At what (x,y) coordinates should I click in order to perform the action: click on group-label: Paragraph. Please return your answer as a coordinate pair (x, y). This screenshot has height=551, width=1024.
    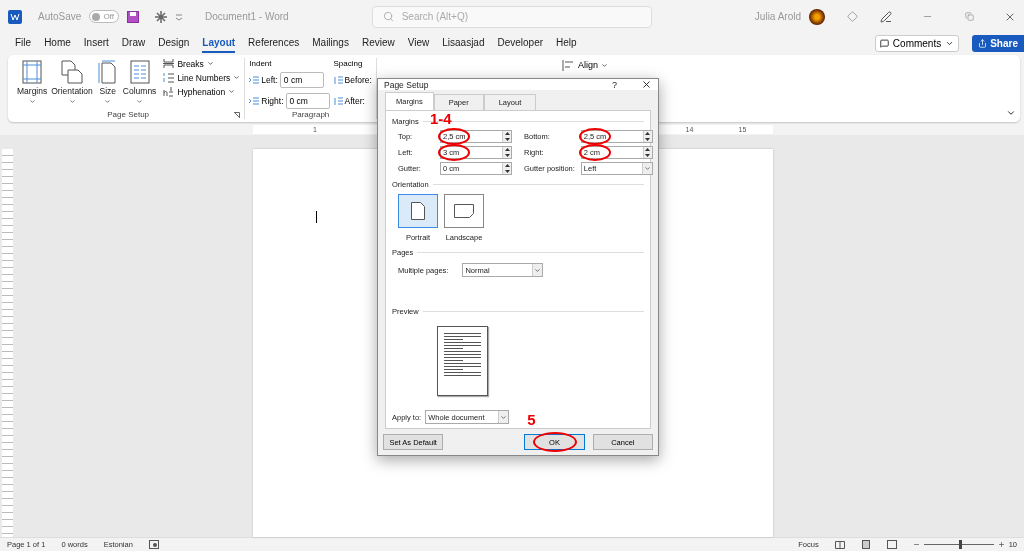
    Looking at the image, I should click on (310, 114).